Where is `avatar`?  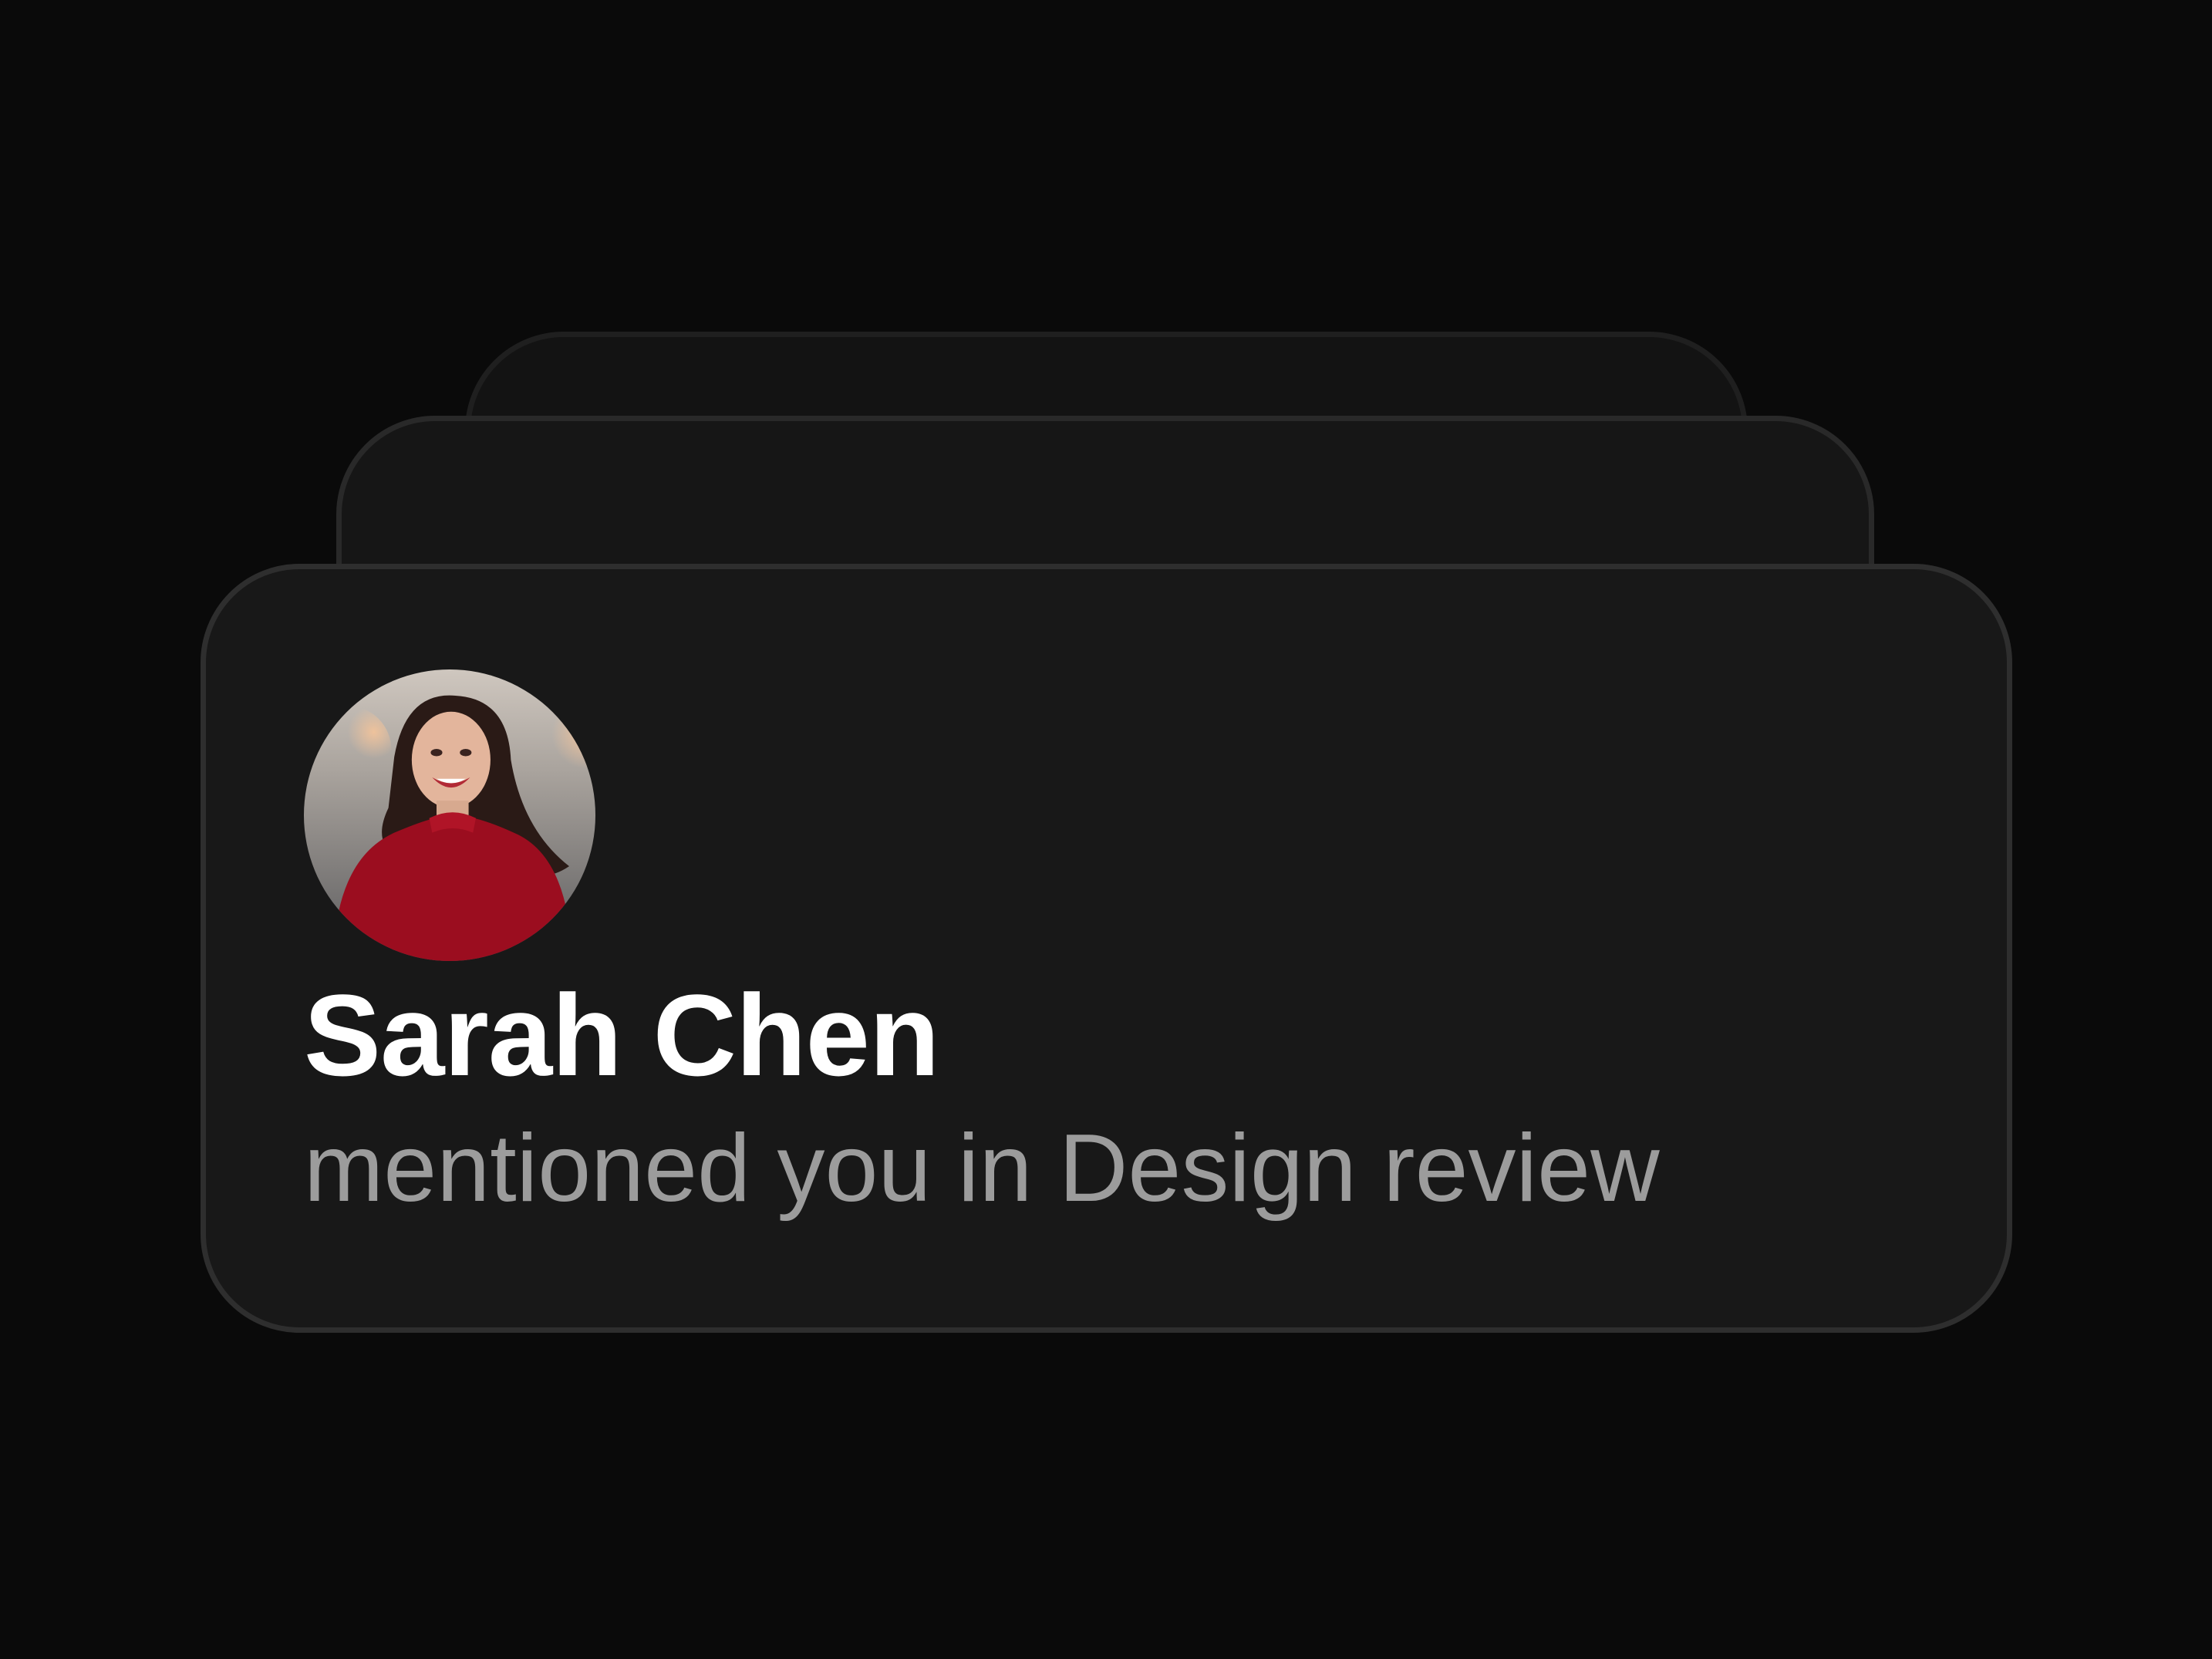
avatar is located at coordinates (449, 815).